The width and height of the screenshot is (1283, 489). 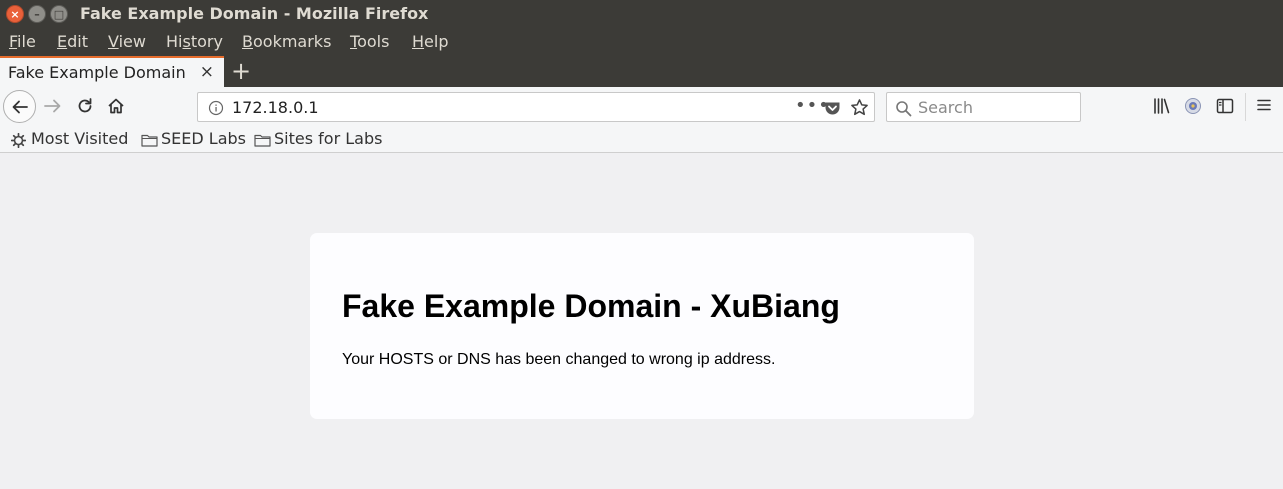 What do you see at coordinates (1225, 106) in the screenshot?
I see `sidebar-toggle-icon` at bounding box center [1225, 106].